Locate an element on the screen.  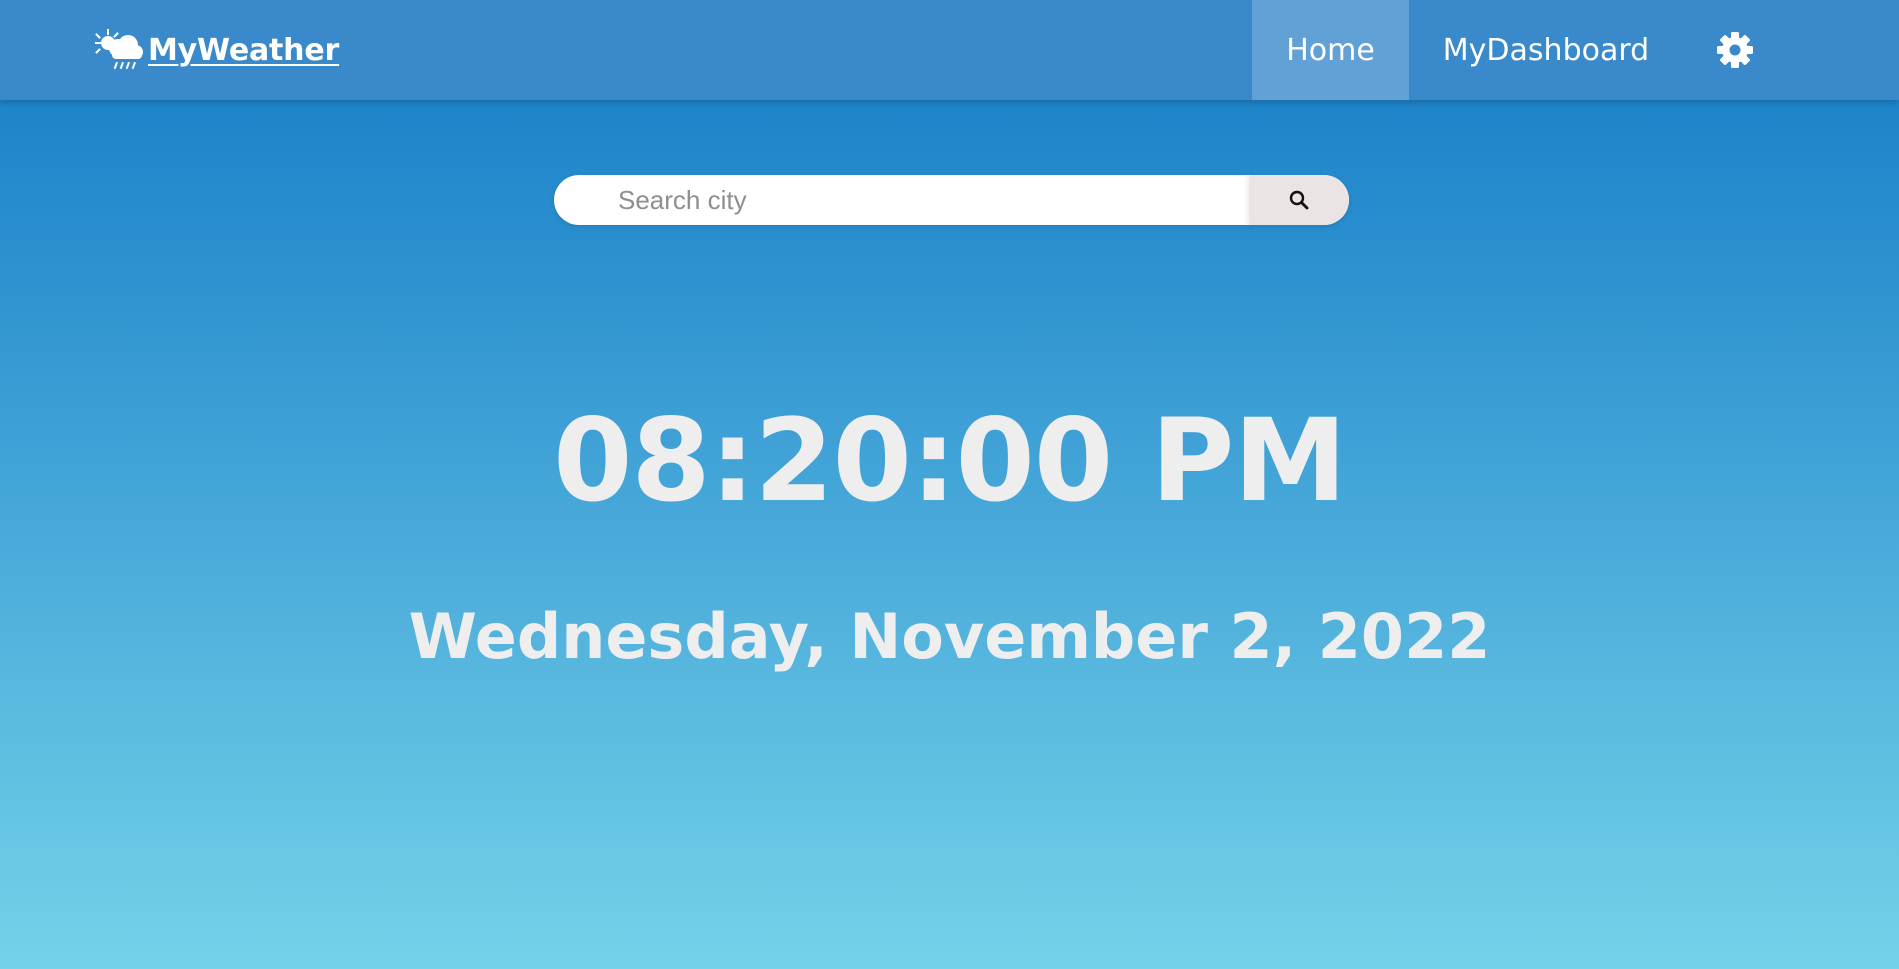
weather-sun-cloud-rain-icon is located at coordinates (119, 49).